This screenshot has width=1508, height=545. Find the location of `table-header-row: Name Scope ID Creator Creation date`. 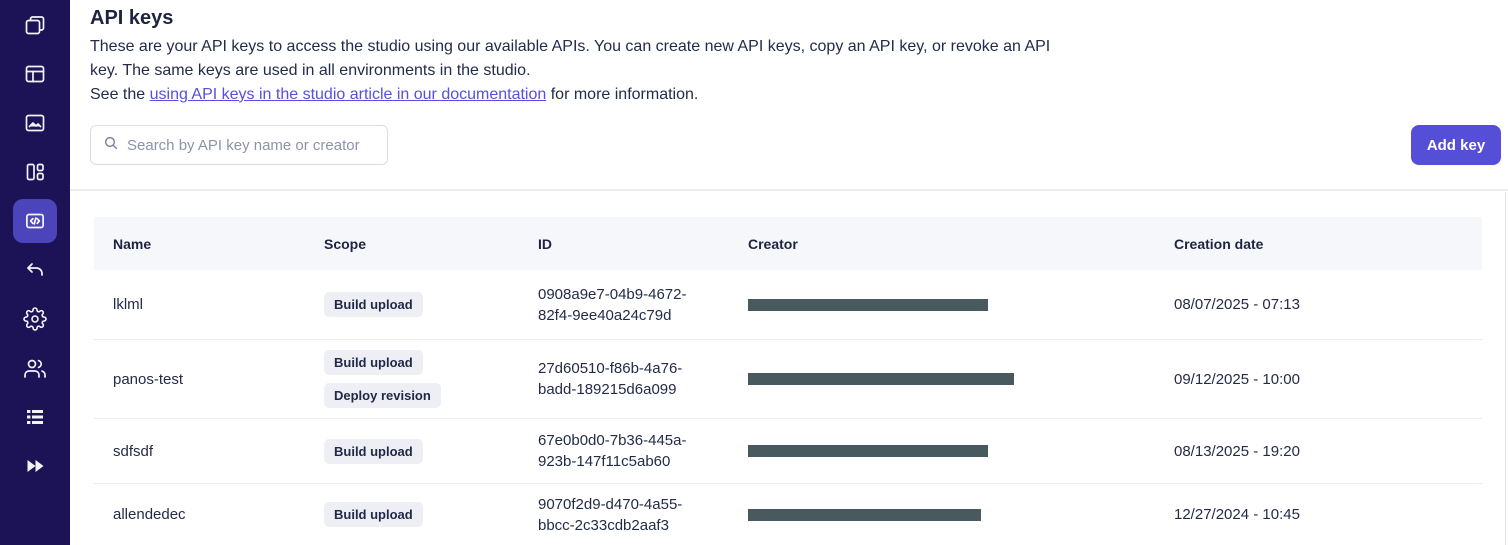

table-header-row: Name Scope ID Creator Creation date is located at coordinates (788, 243).